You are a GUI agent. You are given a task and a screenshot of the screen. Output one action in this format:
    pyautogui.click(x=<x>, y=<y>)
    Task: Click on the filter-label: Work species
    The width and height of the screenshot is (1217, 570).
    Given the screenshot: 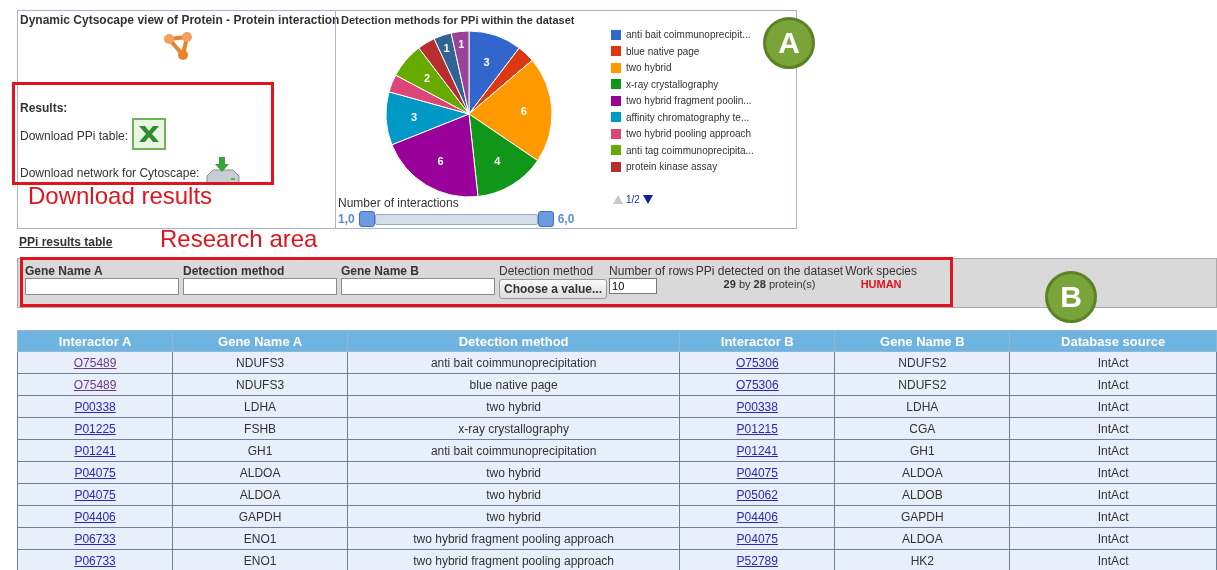 What is the action you would take?
    pyautogui.click(x=881, y=270)
    